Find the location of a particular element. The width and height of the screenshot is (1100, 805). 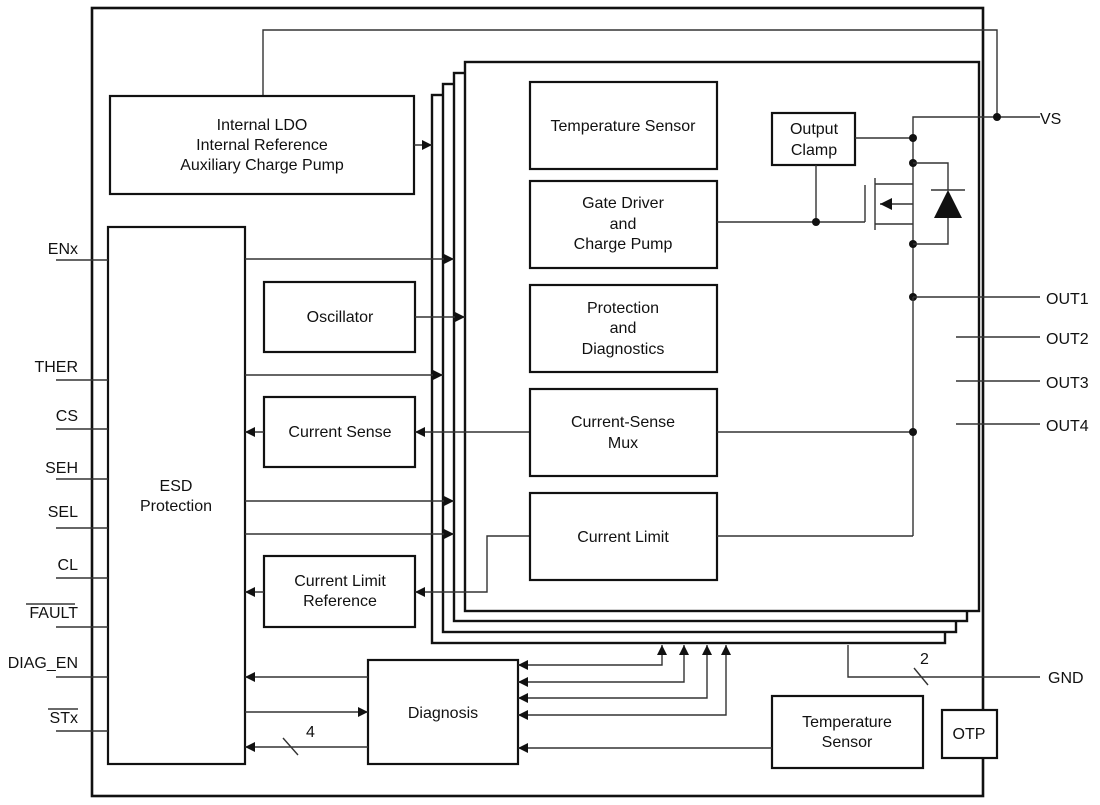

diagnosis-label: Diagnosis is located at coordinates (443, 713).